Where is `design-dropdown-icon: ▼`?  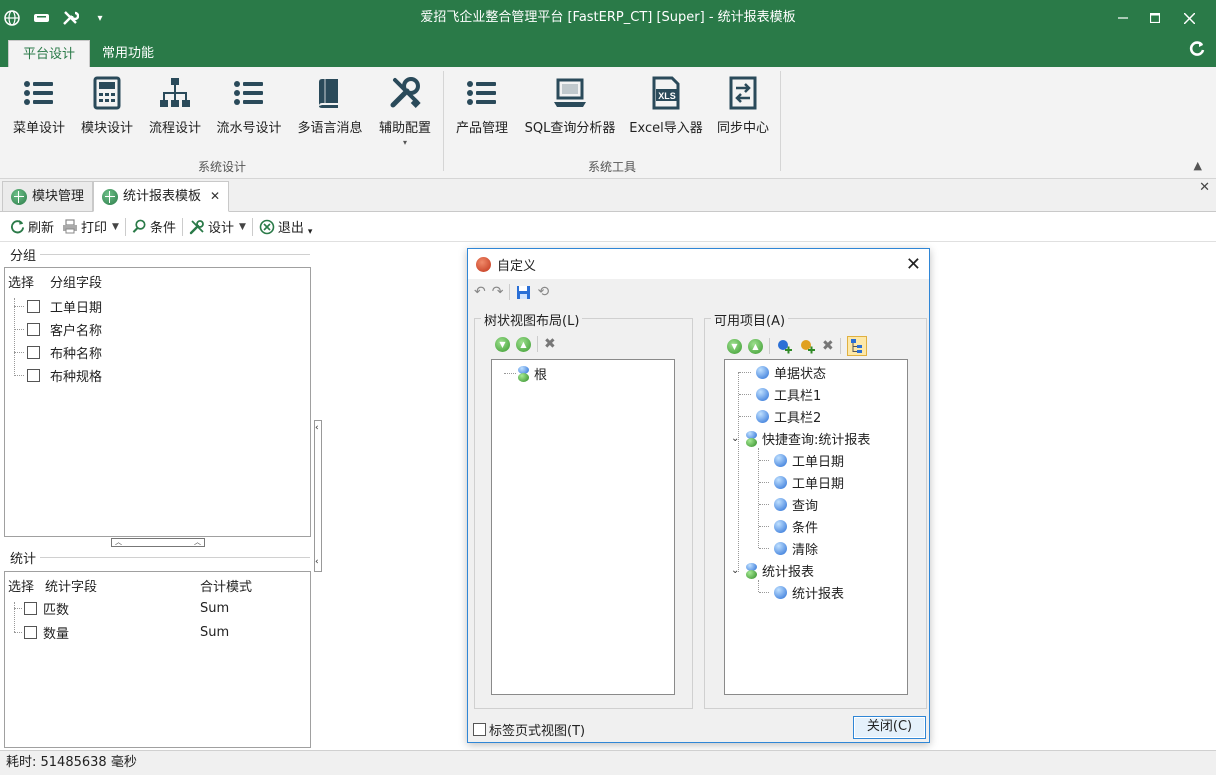 design-dropdown-icon: ▼ is located at coordinates (242, 227).